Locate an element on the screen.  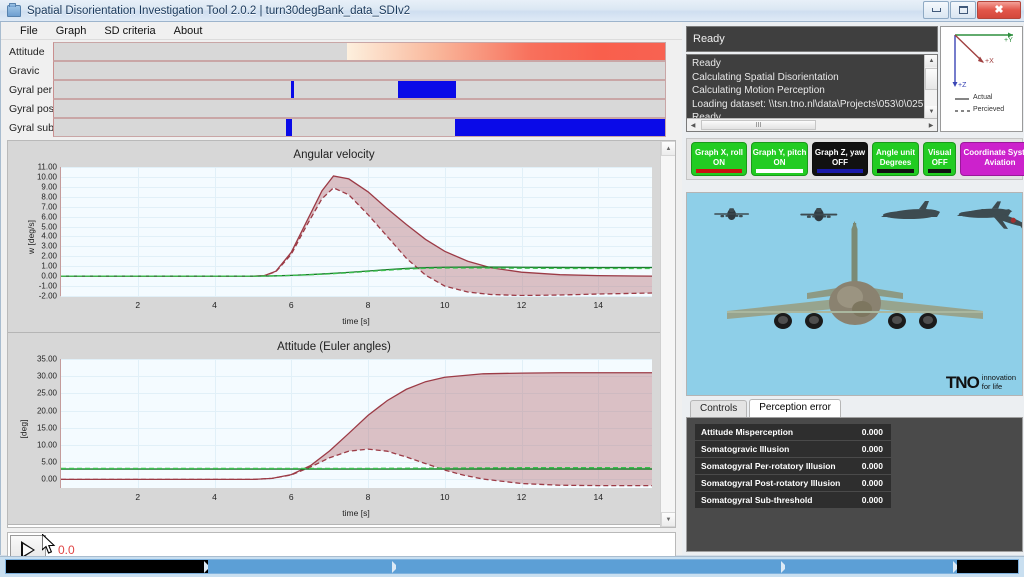
log-scroll-left-icon: ◀ is located at coordinates (693, 125).